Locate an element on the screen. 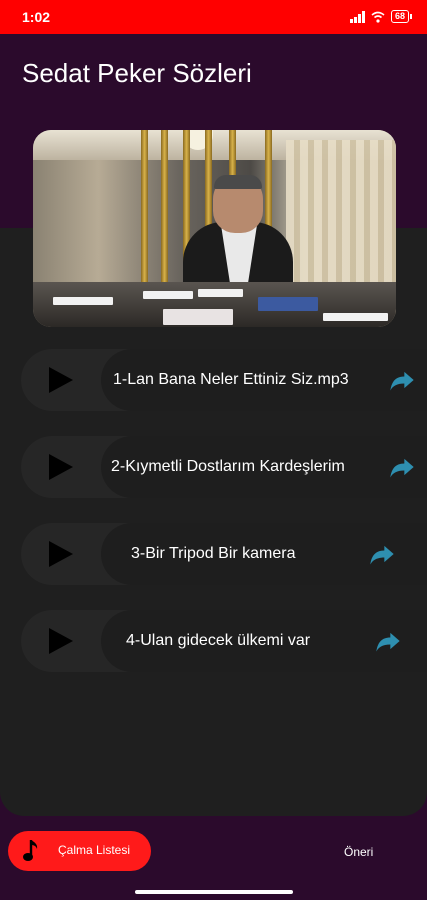 The width and height of the screenshot is (427, 900). nav-suggest-button: Öneri is located at coordinates (358, 852).